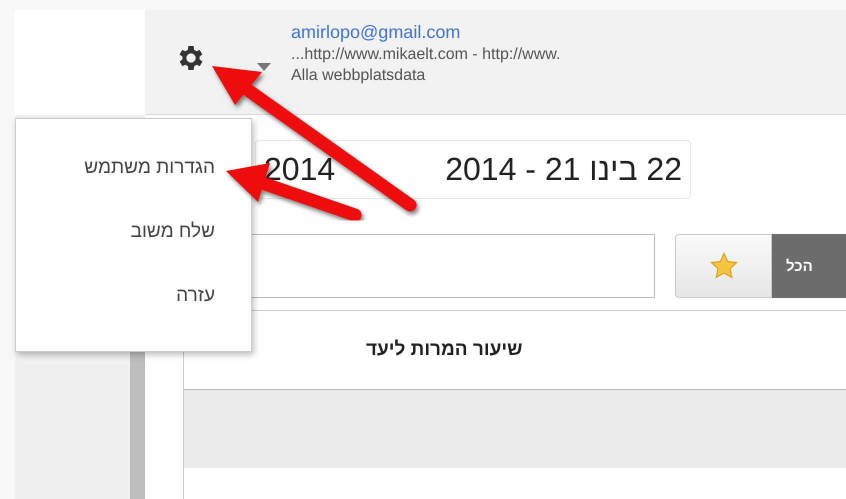  What do you see at coordinates (425, 55) in the screenshot?
I see `property-name: ...http://www.mikaelt.com - http://www.` at bounding box center [425, 55].